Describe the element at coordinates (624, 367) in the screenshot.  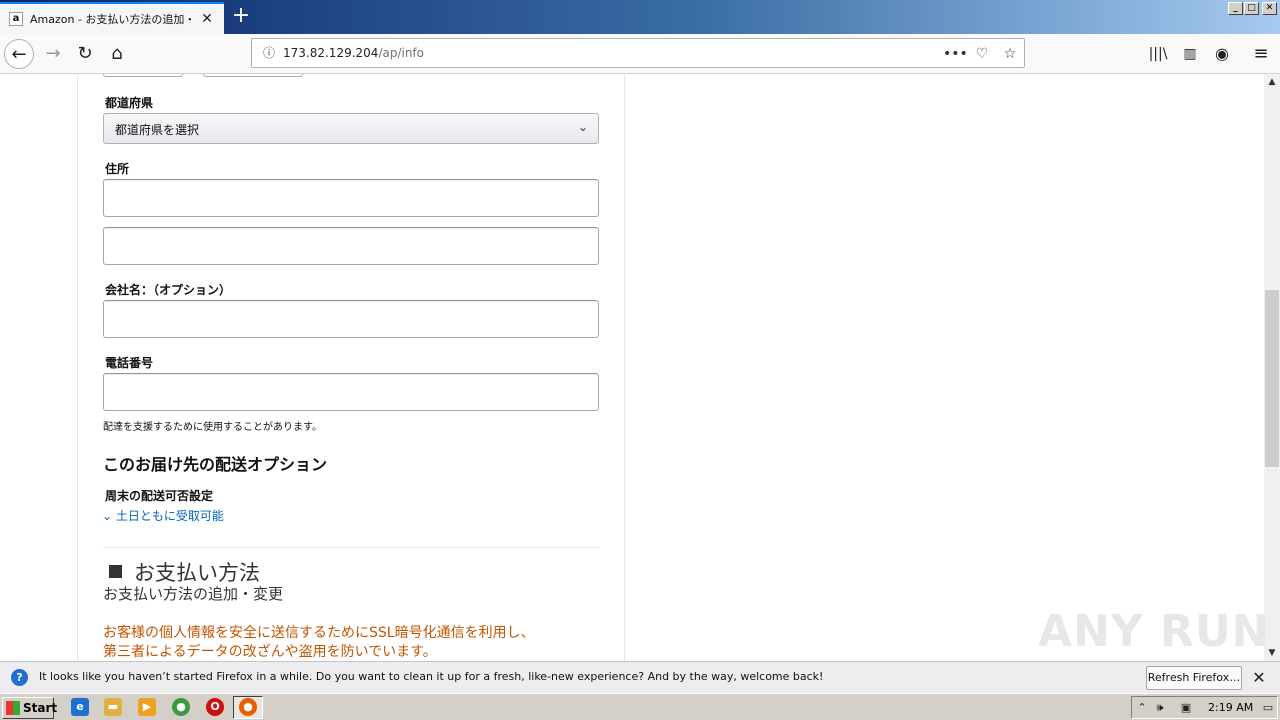
I see `column-border-right` at that location.